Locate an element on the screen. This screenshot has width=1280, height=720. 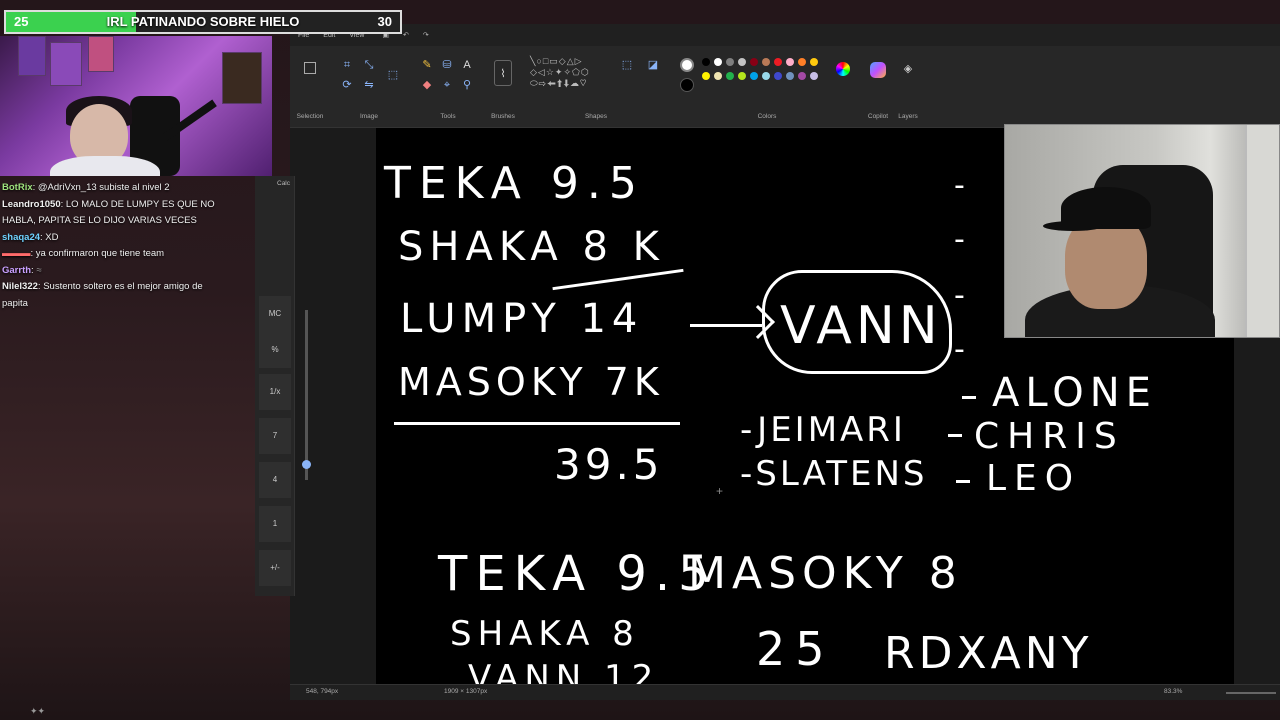
eraser-icon: ◆ is located at coordinates (427, 85).